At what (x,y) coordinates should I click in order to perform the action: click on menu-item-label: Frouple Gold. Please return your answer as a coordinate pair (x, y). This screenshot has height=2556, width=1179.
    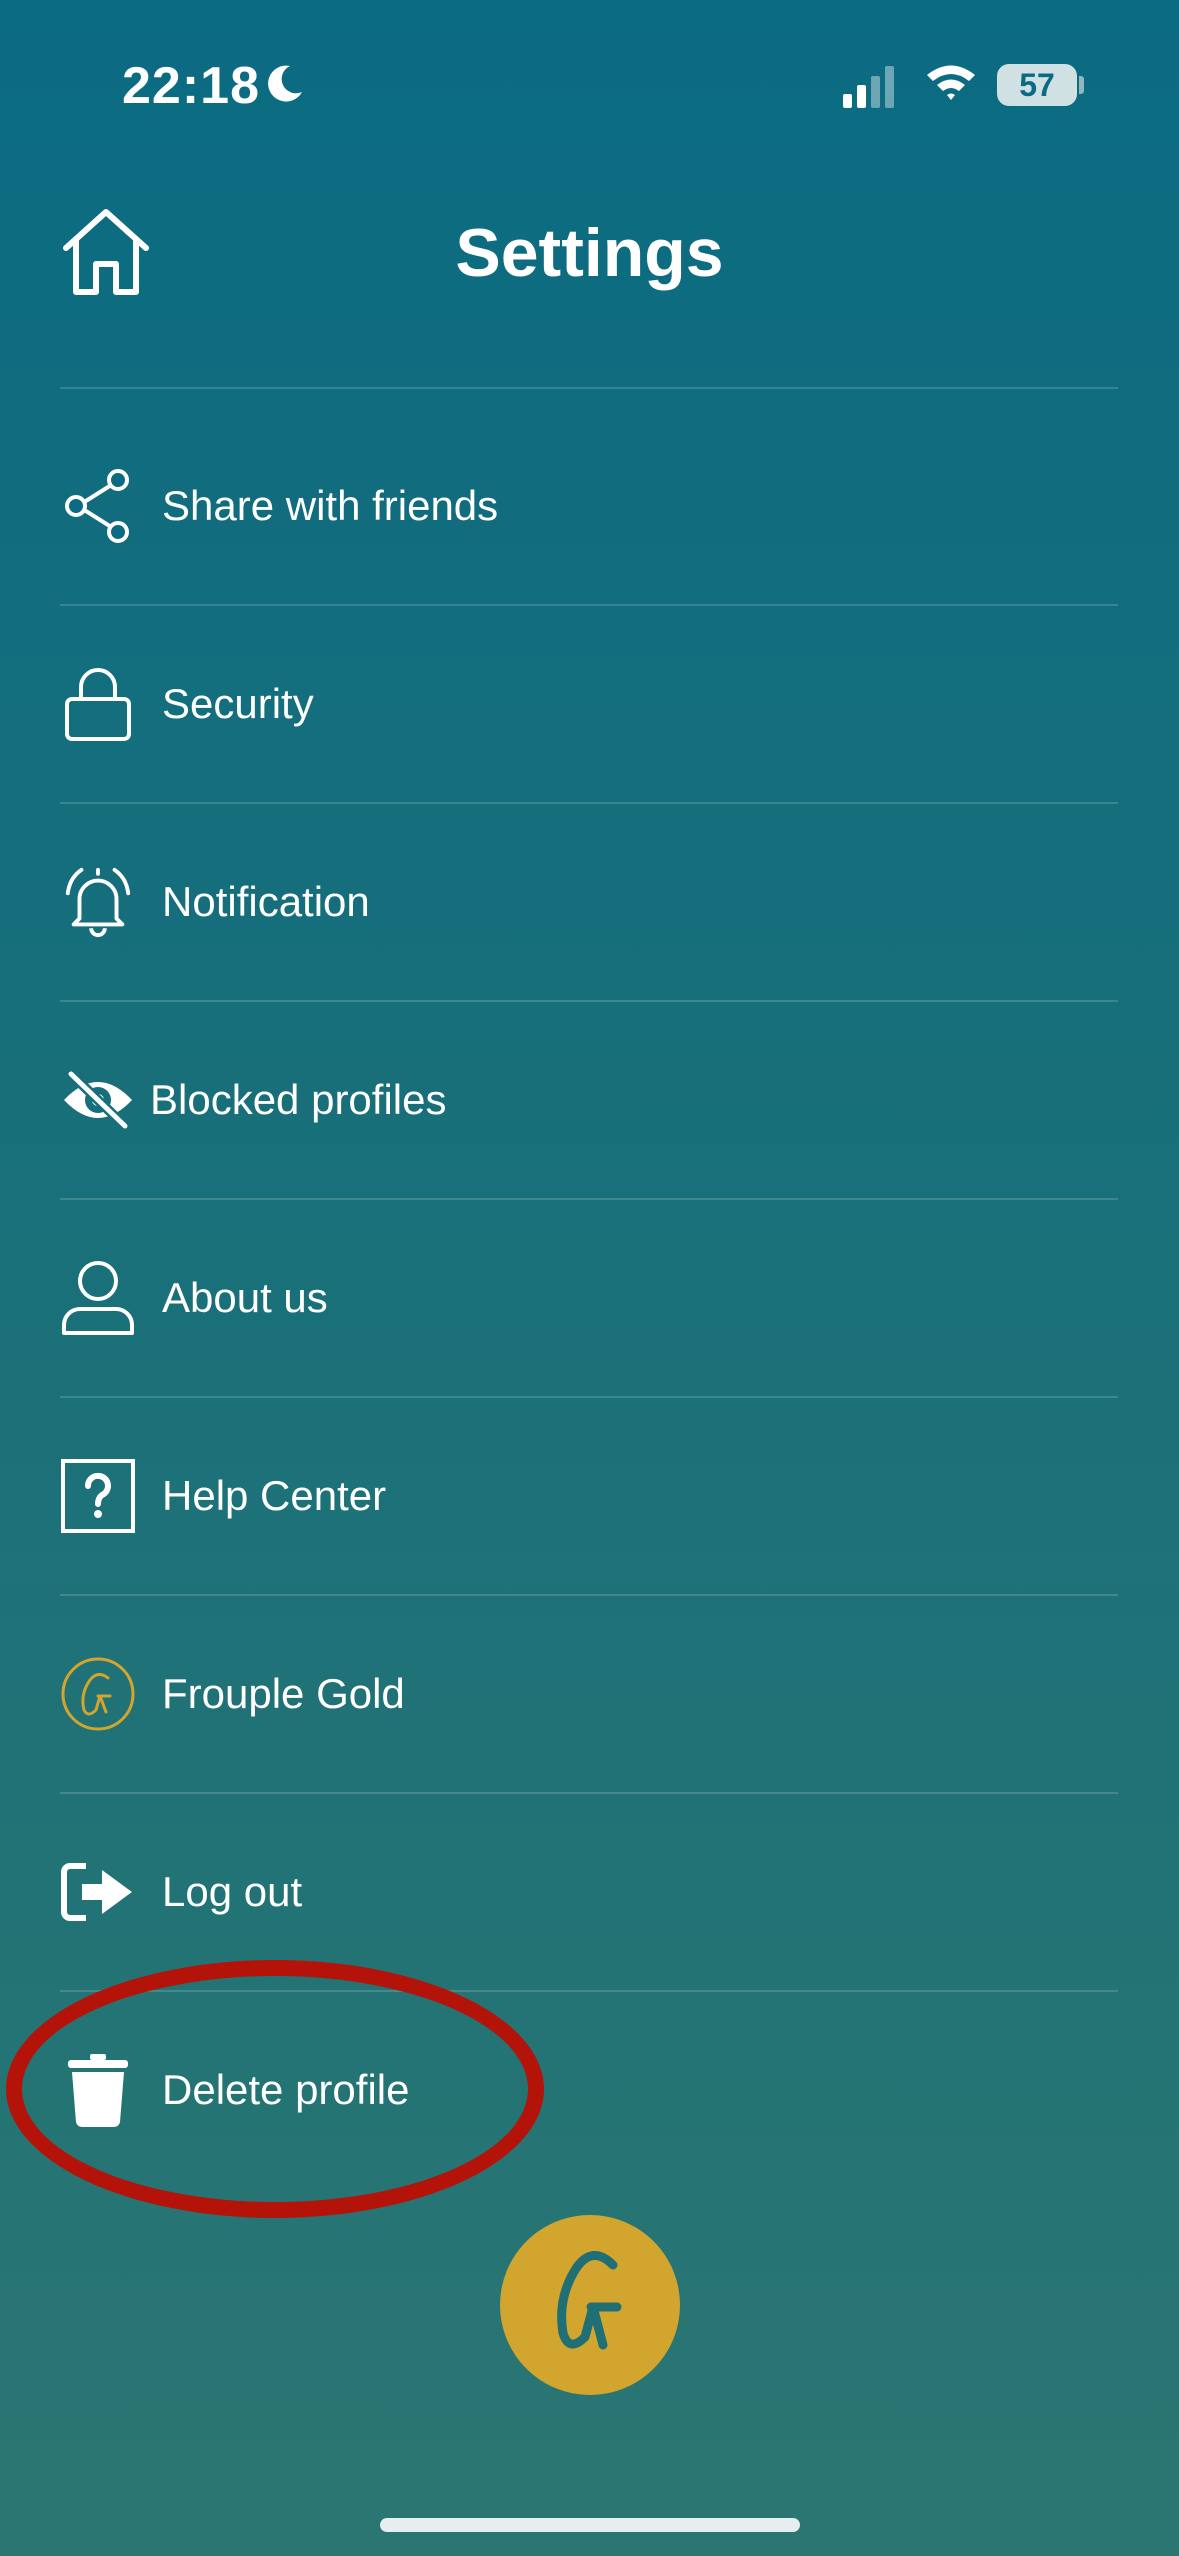
    Looking at the image, I should click on (283, 1693).